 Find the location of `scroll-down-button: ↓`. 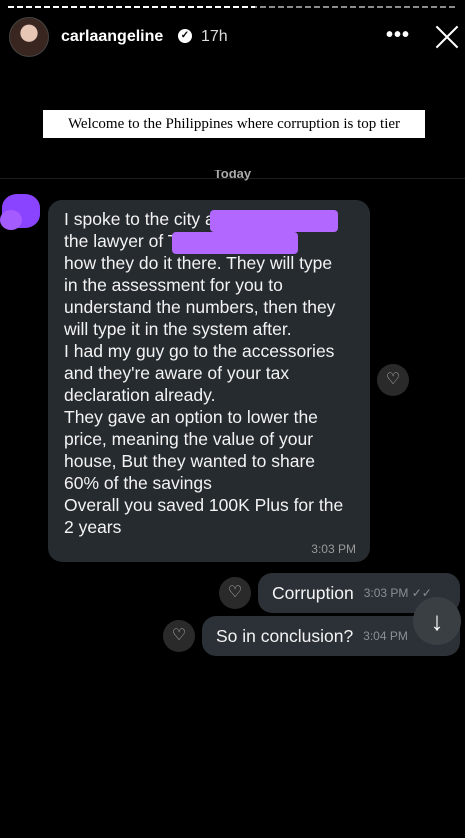

scroll-down-button: ↓ is located at coordinates (437, 621).